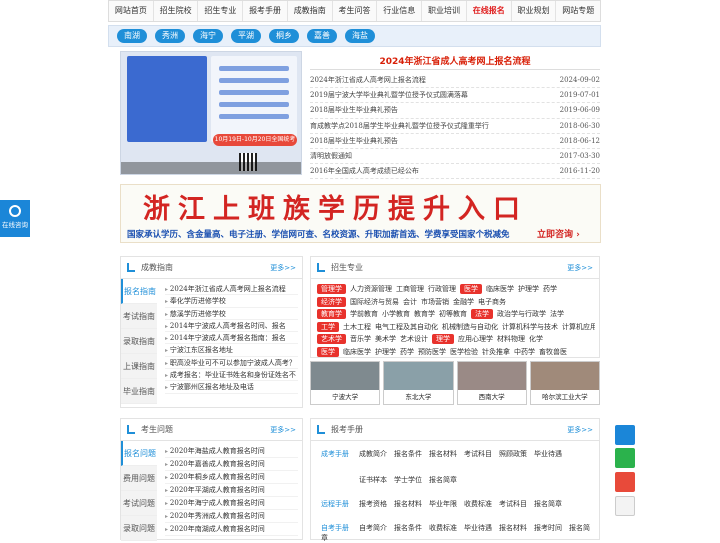  Describe the element at coordinates (511, 339) in the screenshot. I see `major-link: 材料物理` at that location.